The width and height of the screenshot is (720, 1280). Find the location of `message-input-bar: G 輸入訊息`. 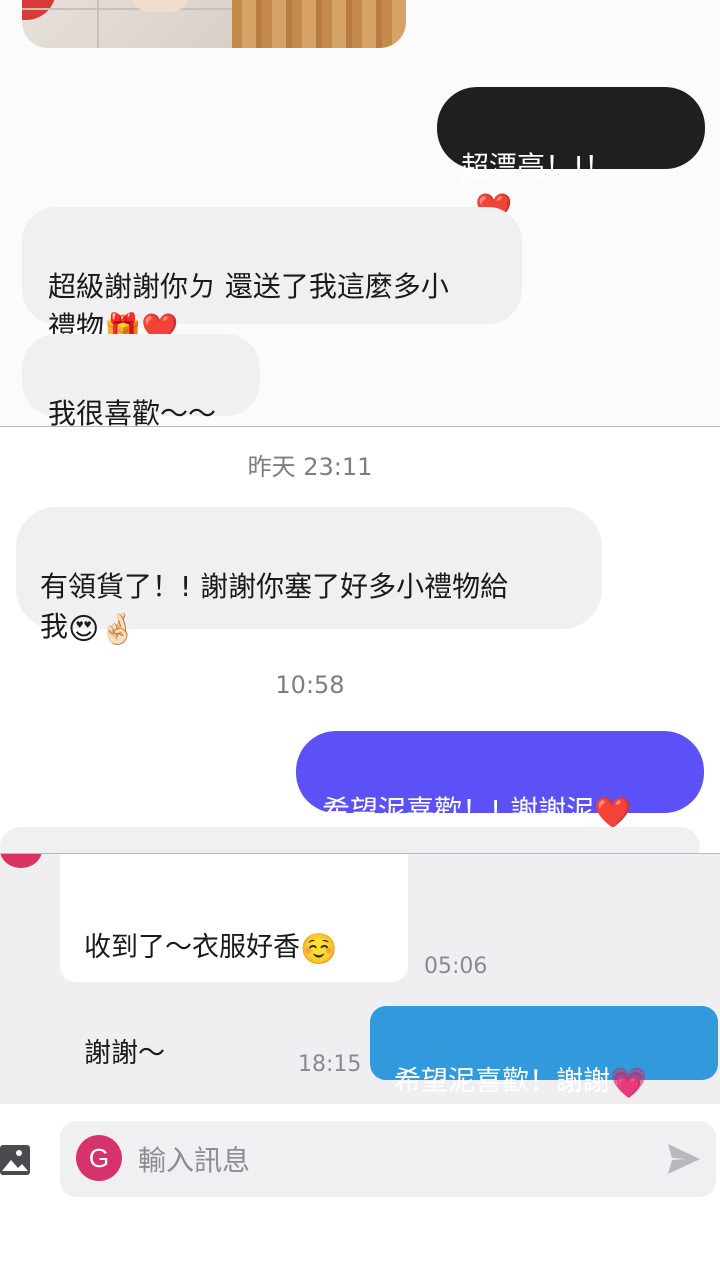

message-input-bar: G 輸入訊息 is located at coordinates (388, 1159).